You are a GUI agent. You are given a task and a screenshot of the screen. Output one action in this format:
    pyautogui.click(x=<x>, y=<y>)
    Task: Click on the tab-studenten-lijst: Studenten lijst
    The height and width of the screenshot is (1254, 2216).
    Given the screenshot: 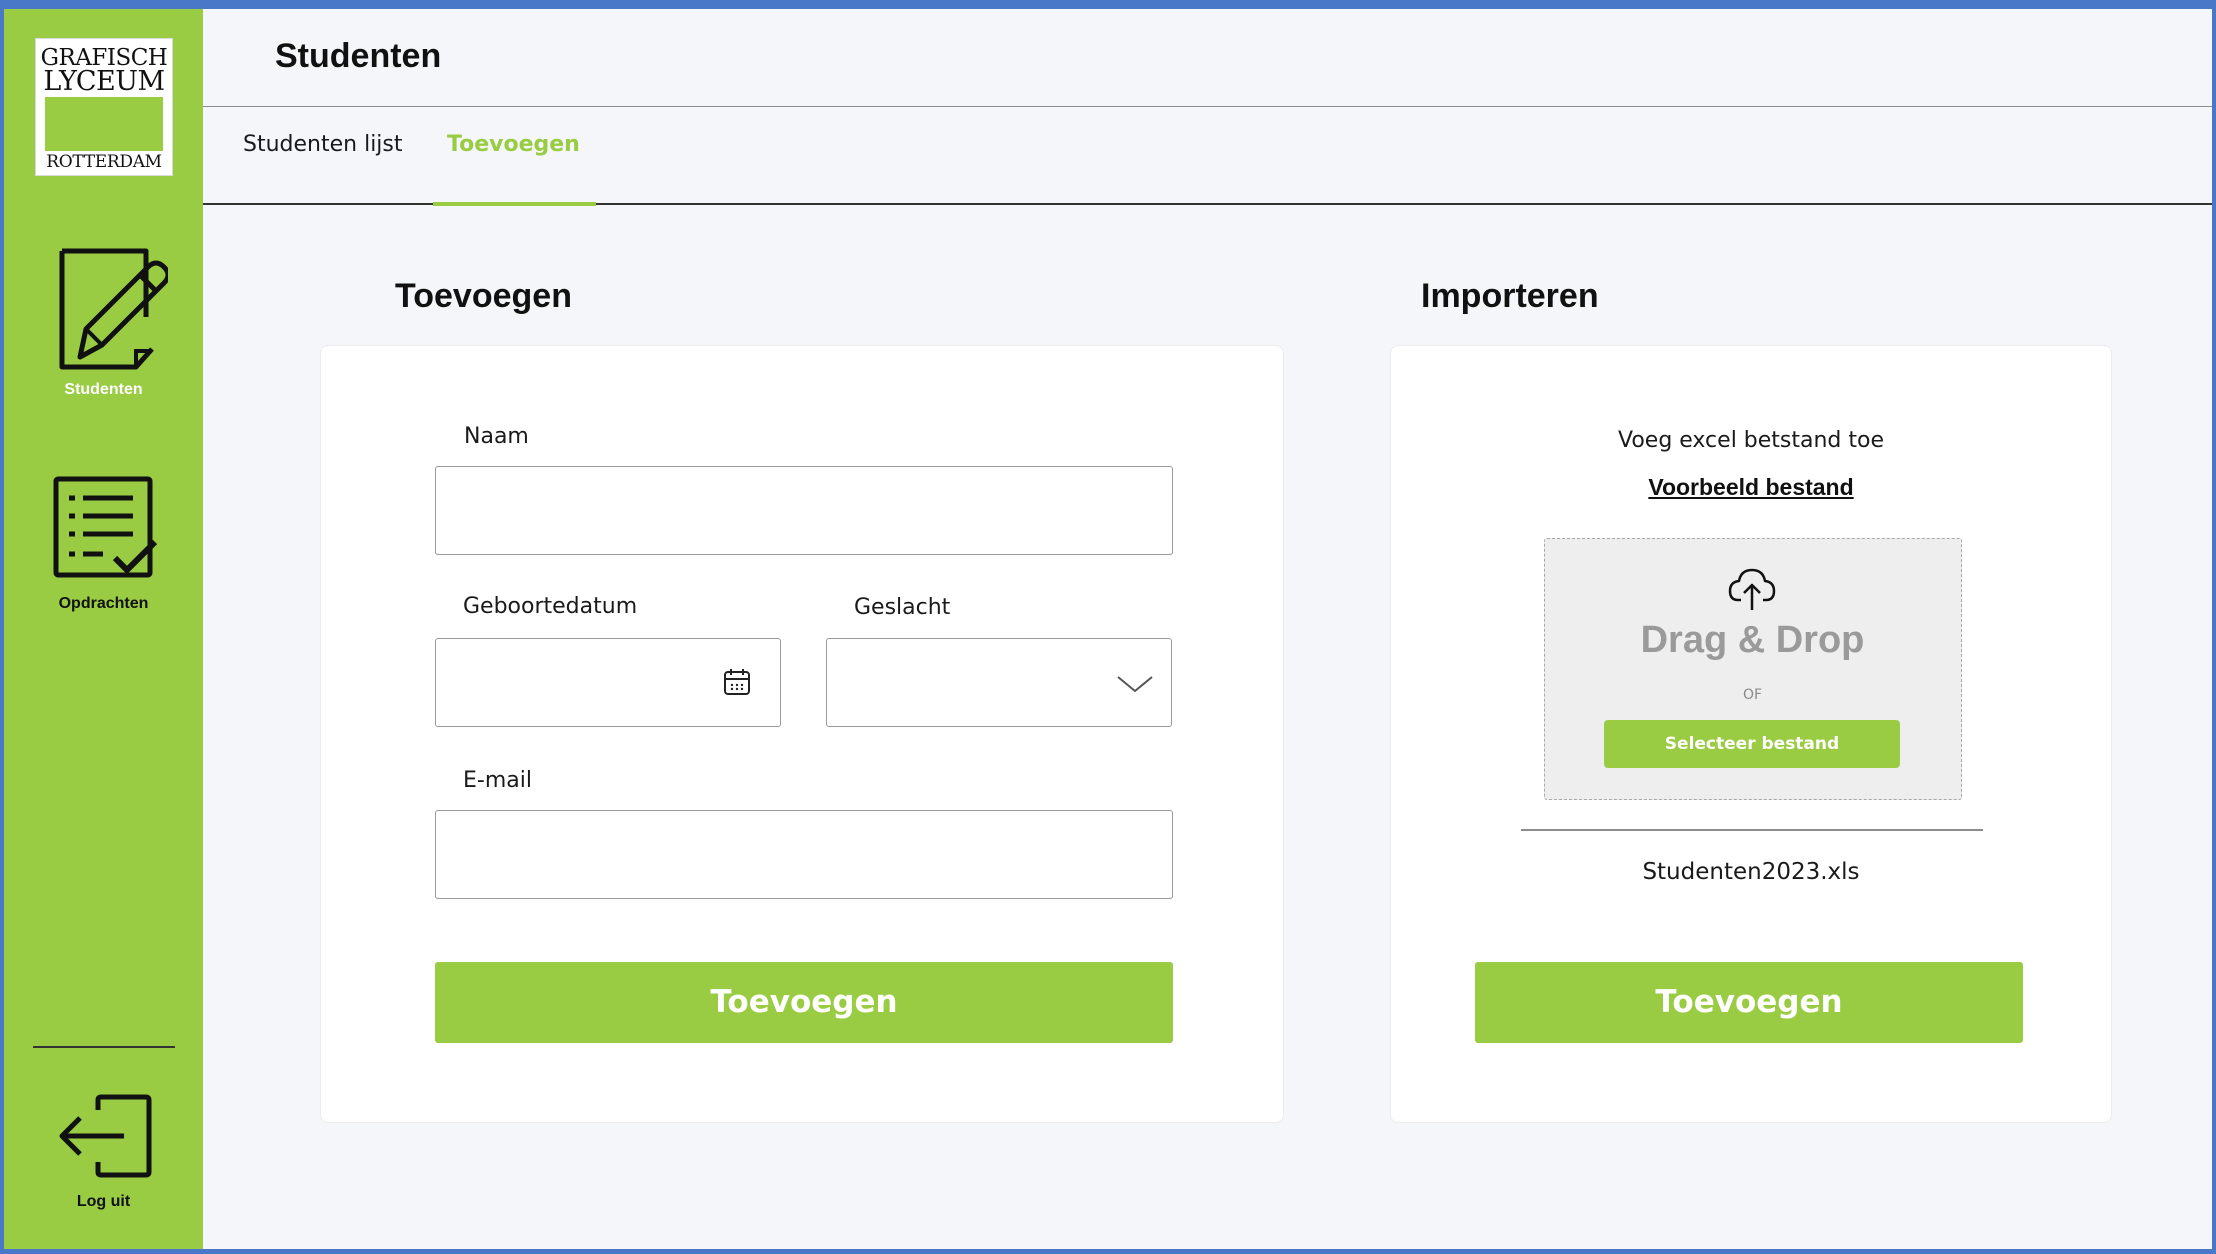 What is the action you would take?
    pyautogui.click(x=323, y=156)
    